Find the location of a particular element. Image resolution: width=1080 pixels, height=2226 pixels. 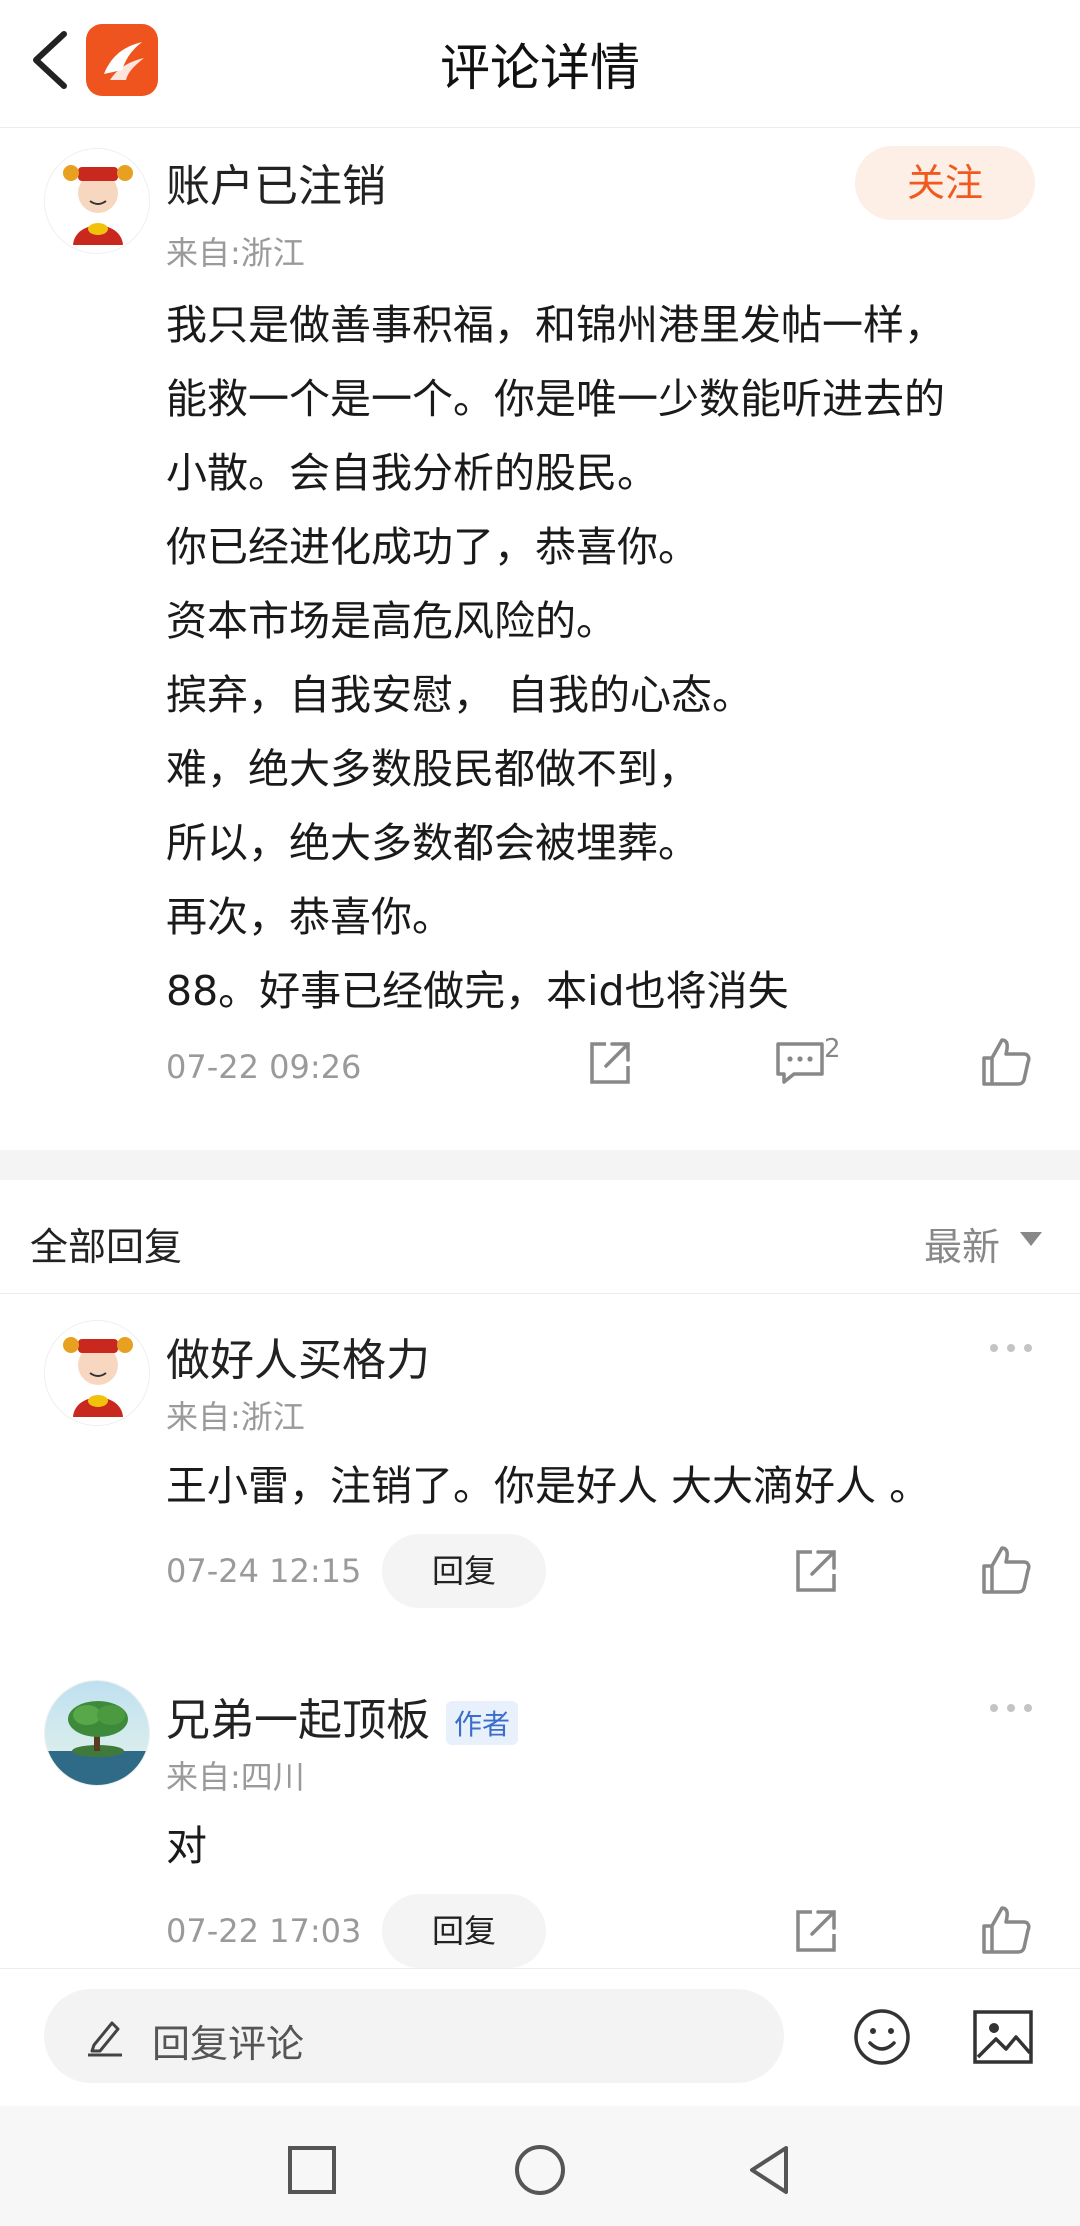

image-icon is located at coordinates (1003, 2037).